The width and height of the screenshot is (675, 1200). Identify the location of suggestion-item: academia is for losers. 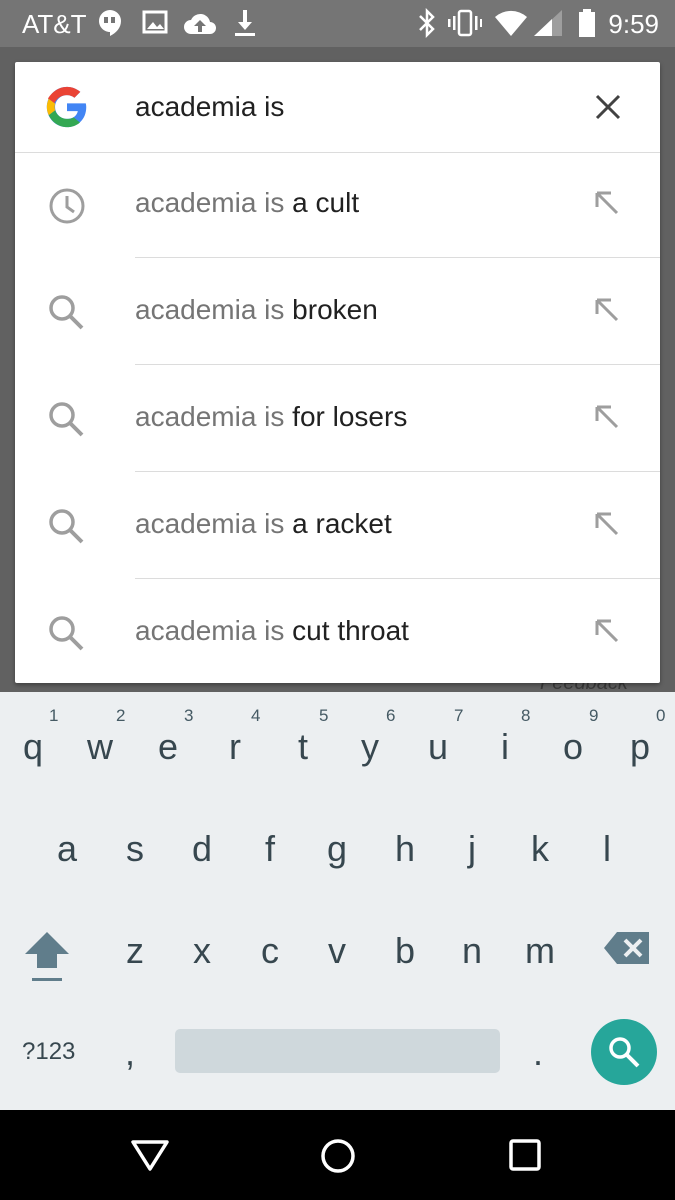
(337, 419).